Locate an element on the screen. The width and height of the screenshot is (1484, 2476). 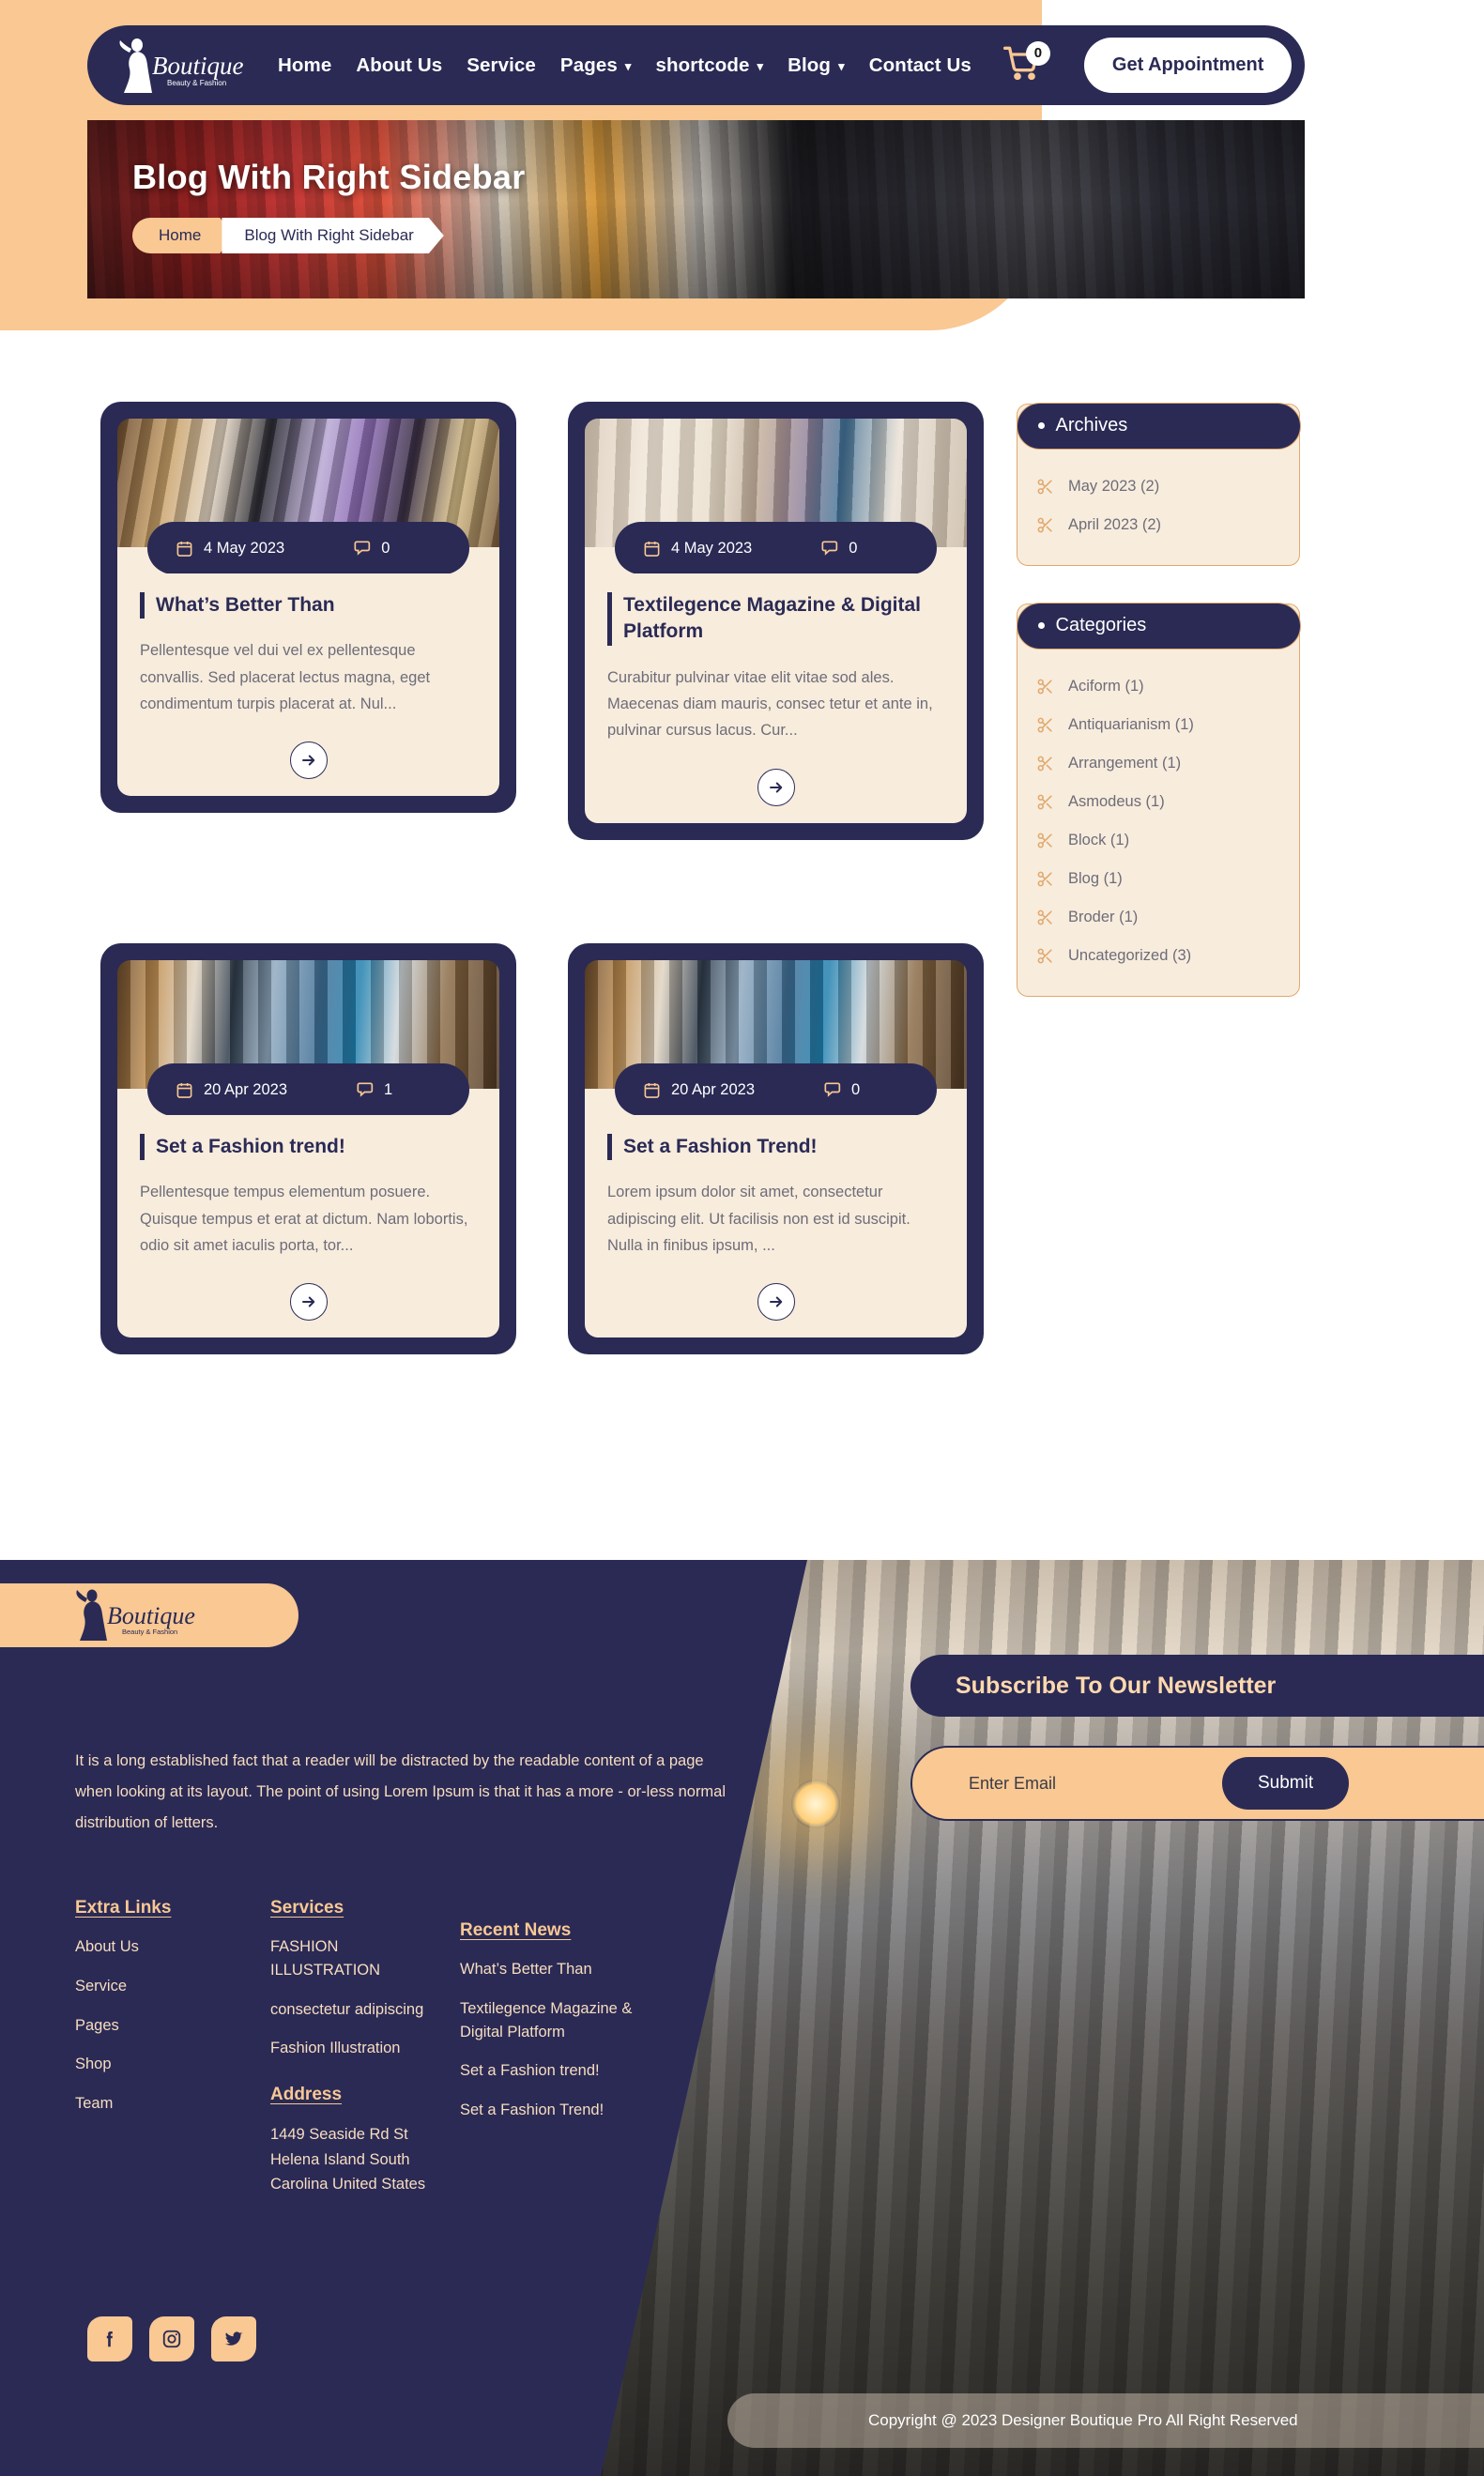
category-item: Block (1) is located at coordinates (1158, 840).